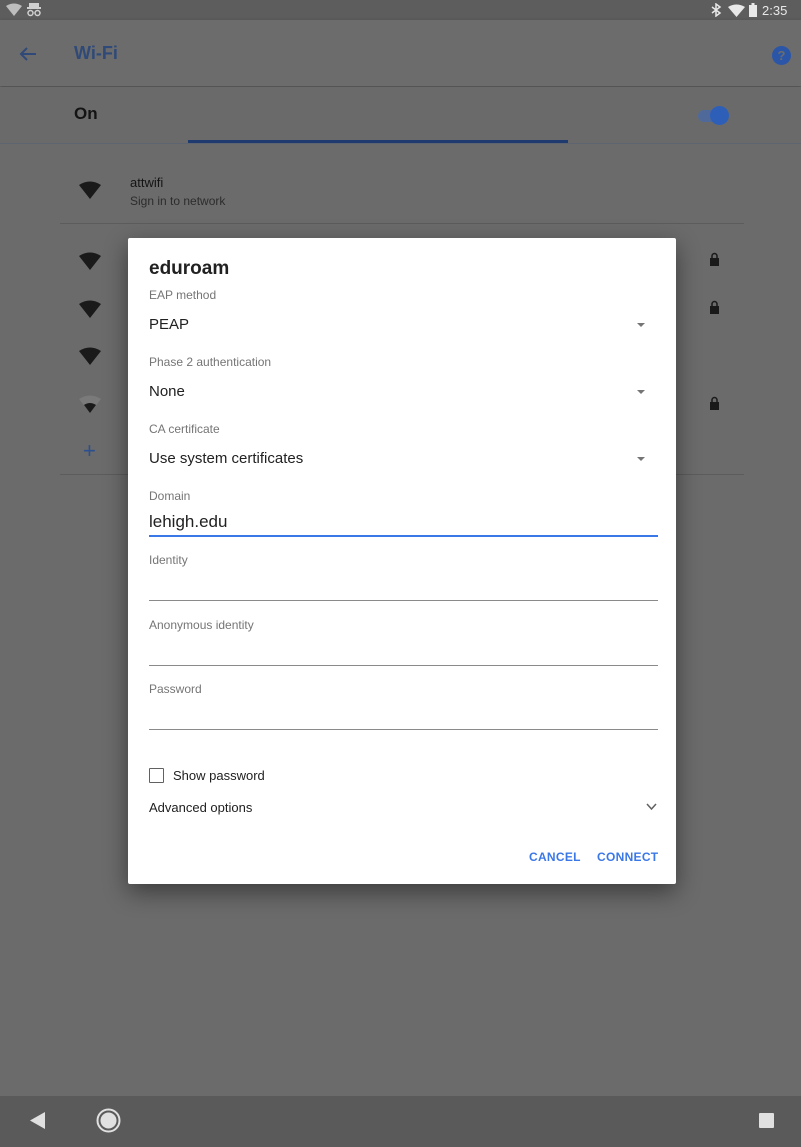 The height and width of the screenshot is (1147, 801). Describe the element at coordinates (189, 268) in the screenshot. I see `dialog-title: eduroam` at that location.